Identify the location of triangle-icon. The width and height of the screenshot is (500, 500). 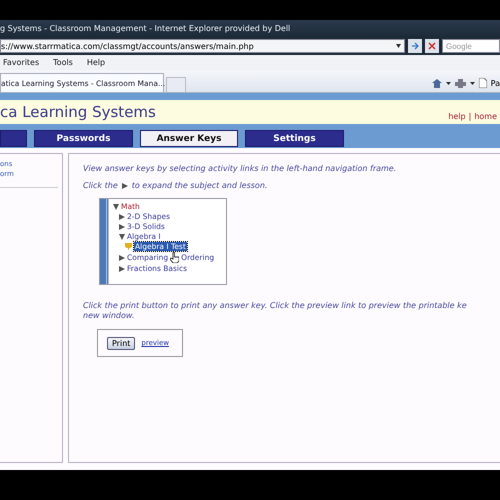
(125, 185).